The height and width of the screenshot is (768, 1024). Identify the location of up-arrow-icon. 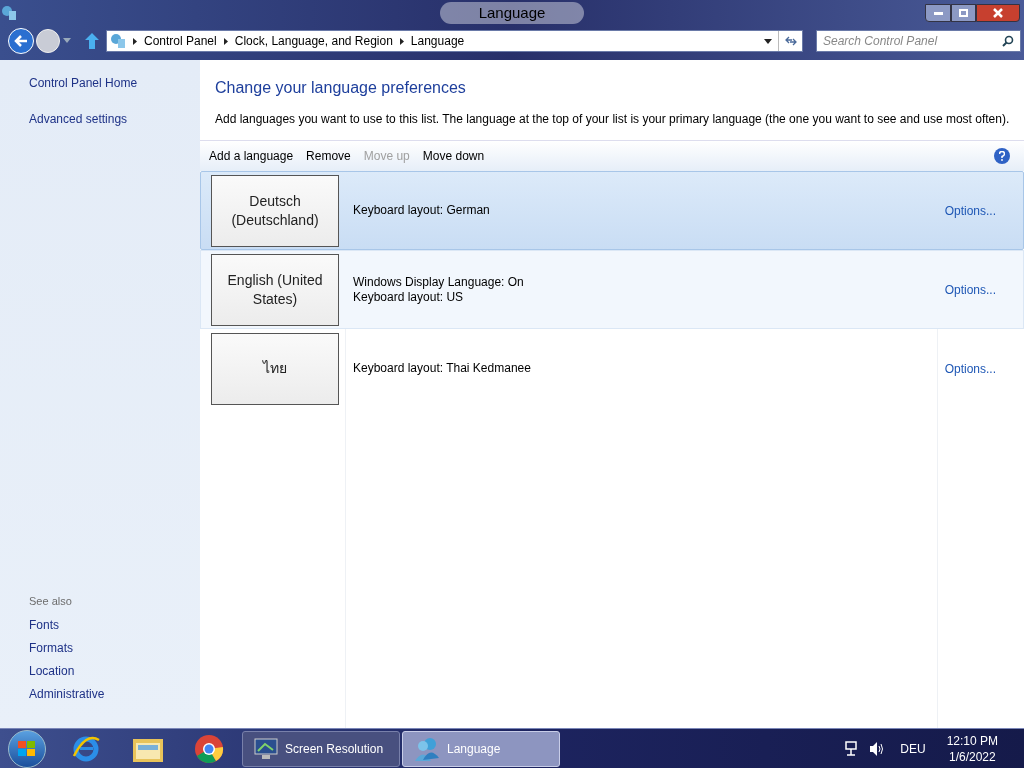
(92, 41).